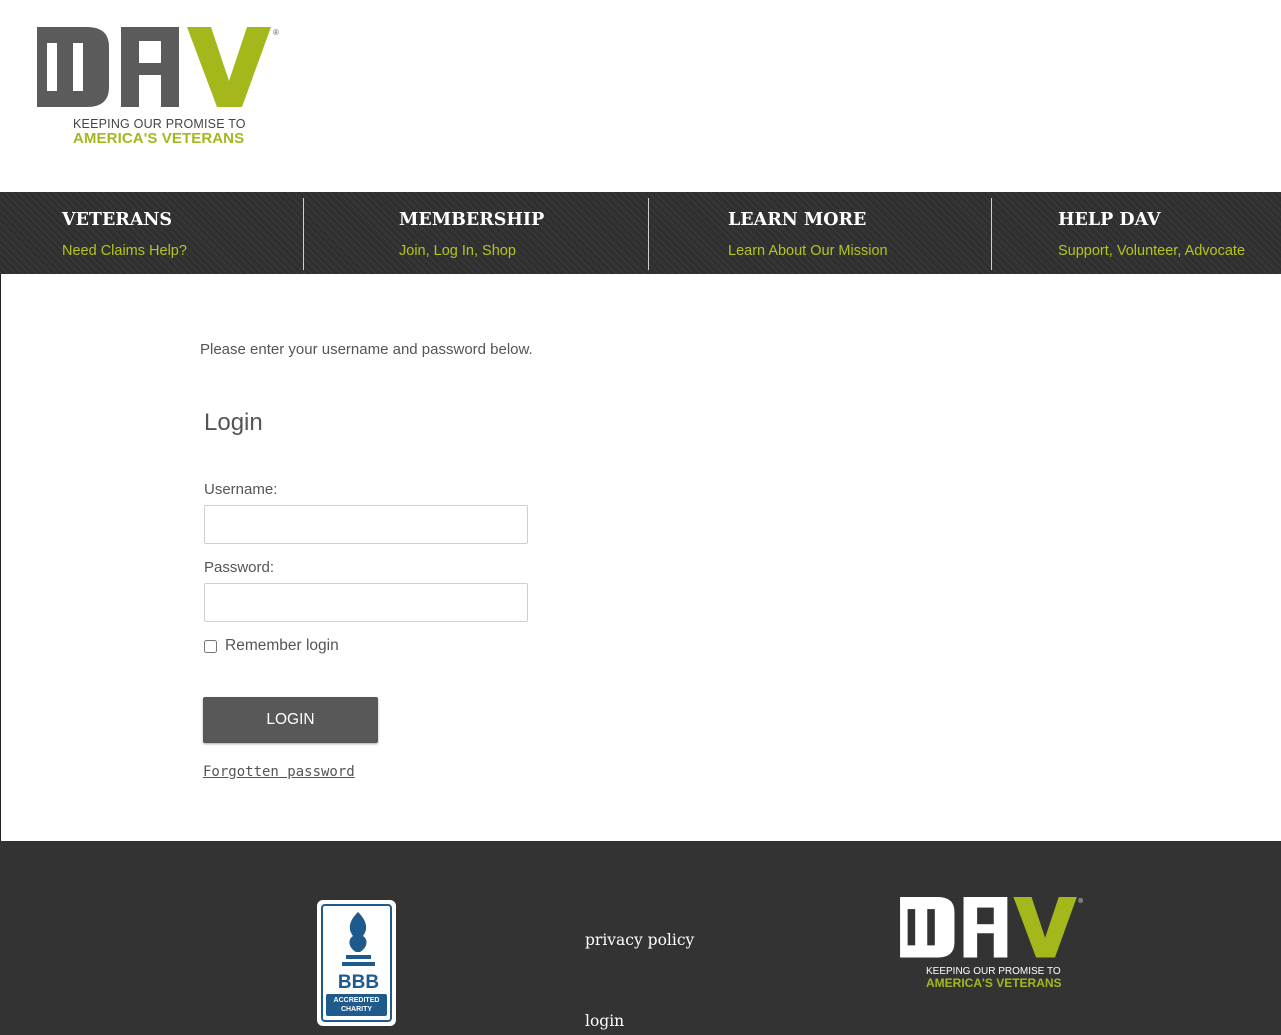 This screenshot has width=1281, height=1035. Describe the element at coordinates (797, 220) in the screenshot. I see `nav-item-title: LEARN MORE` at that location.